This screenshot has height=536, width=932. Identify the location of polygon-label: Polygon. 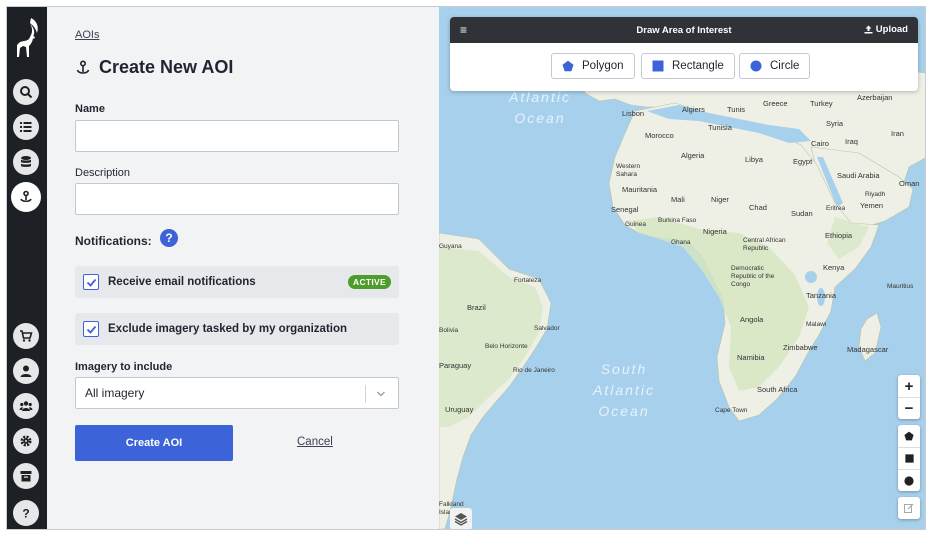
(603, 66).